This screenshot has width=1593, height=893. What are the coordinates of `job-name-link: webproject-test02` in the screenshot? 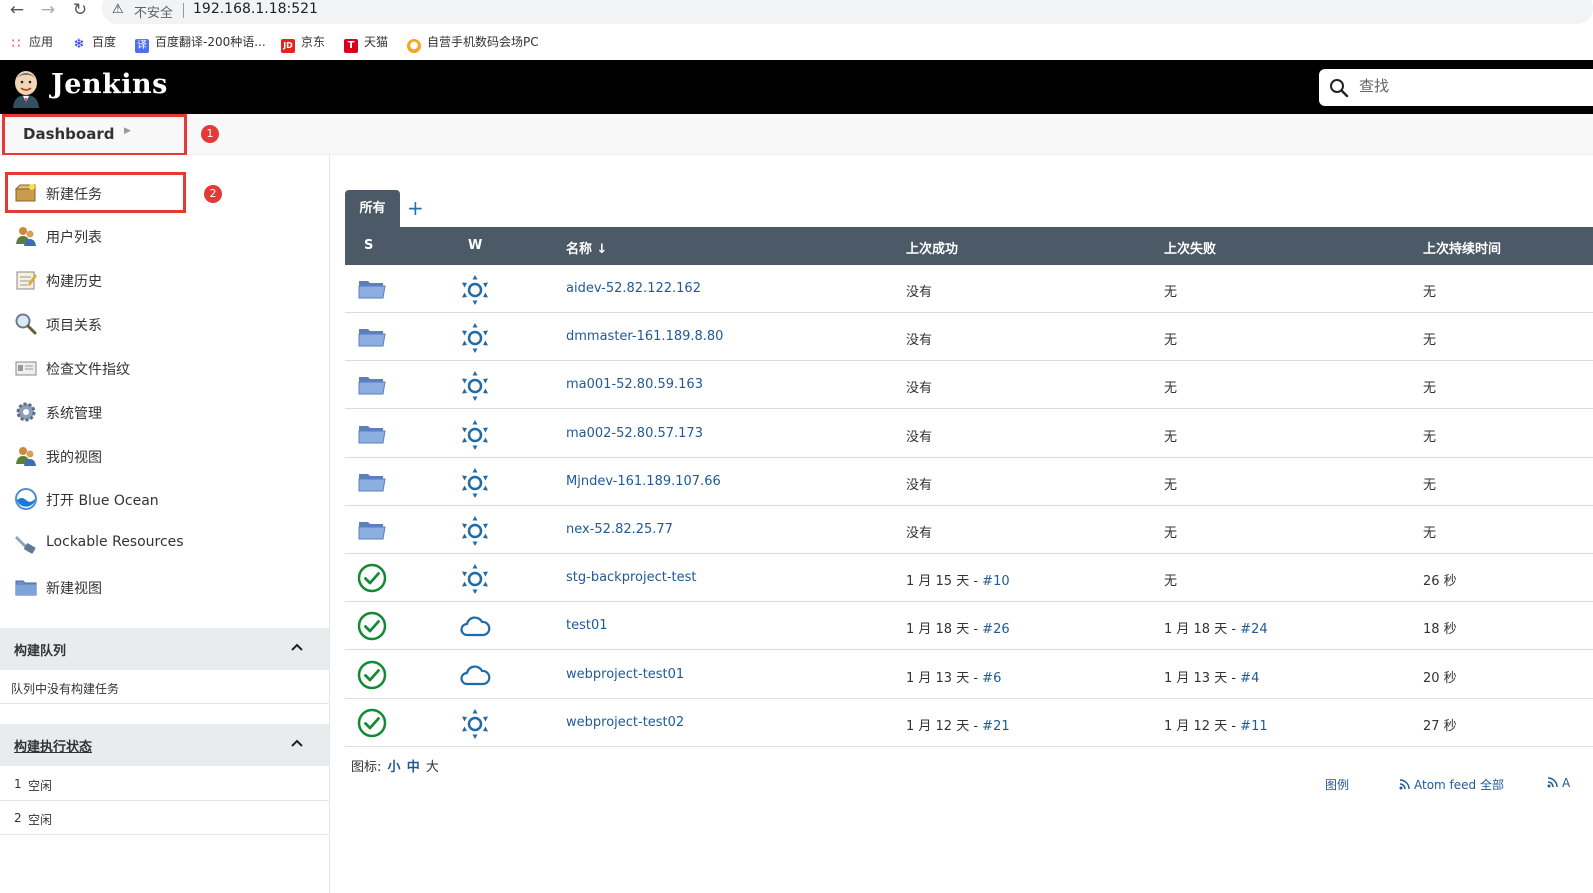 It's located at (625, 722).